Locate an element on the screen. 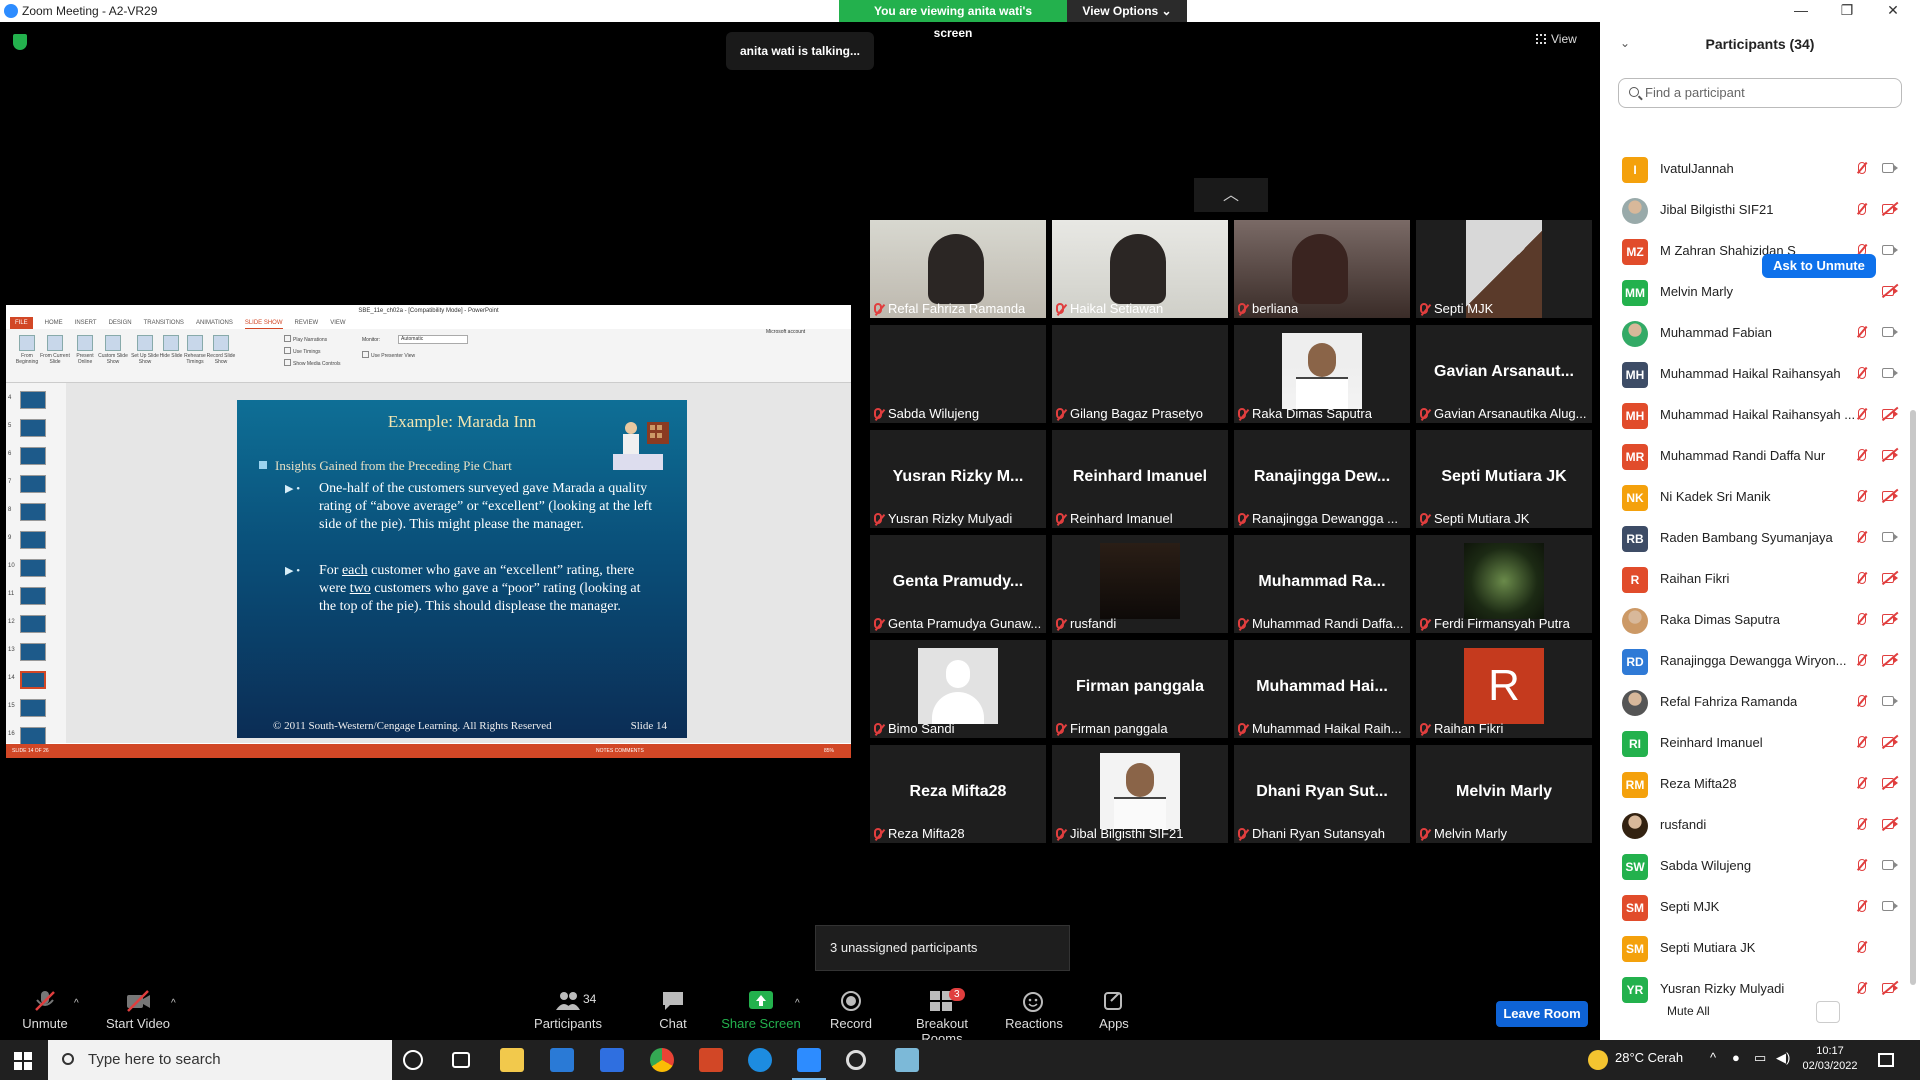 The height and width of the screenshot is (1080, 1920). participant-row: Jibal Bilgisthi SIF21 is located at coordinates (1755, 209).